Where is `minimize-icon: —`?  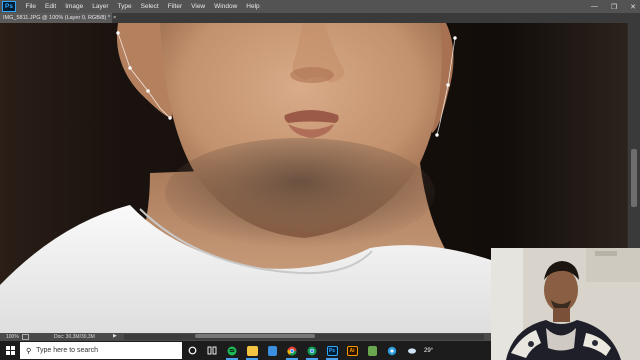
minimize-icon: — is located at coordinates (594, 6).